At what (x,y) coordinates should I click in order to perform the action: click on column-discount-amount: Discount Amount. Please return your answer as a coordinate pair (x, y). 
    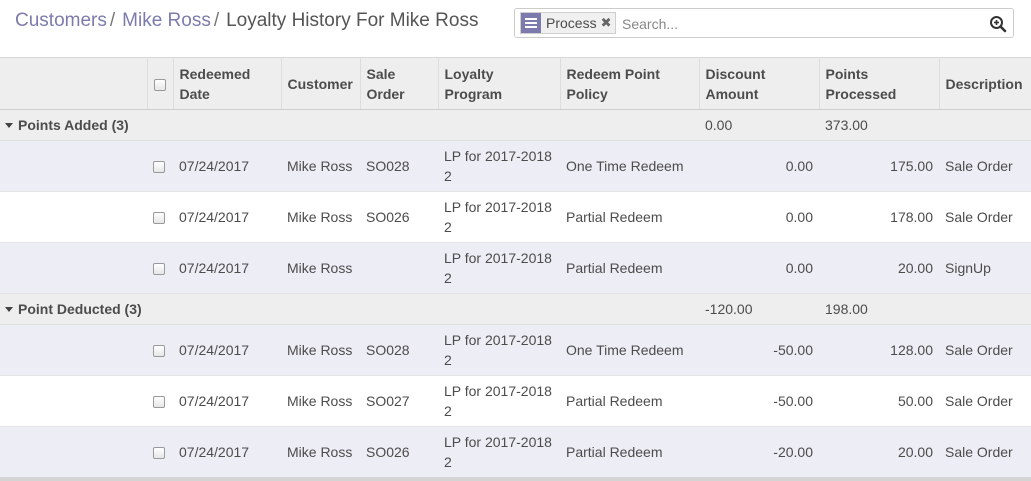
    Looking at the image, I should click on (759, 83).